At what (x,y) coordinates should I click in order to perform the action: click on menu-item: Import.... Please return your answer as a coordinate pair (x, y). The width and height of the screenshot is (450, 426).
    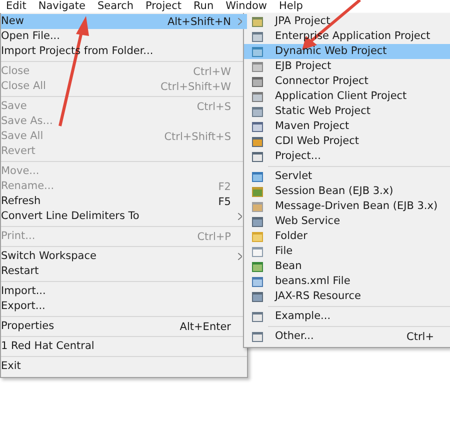
    Looking at the image, I should click on (124, 291).